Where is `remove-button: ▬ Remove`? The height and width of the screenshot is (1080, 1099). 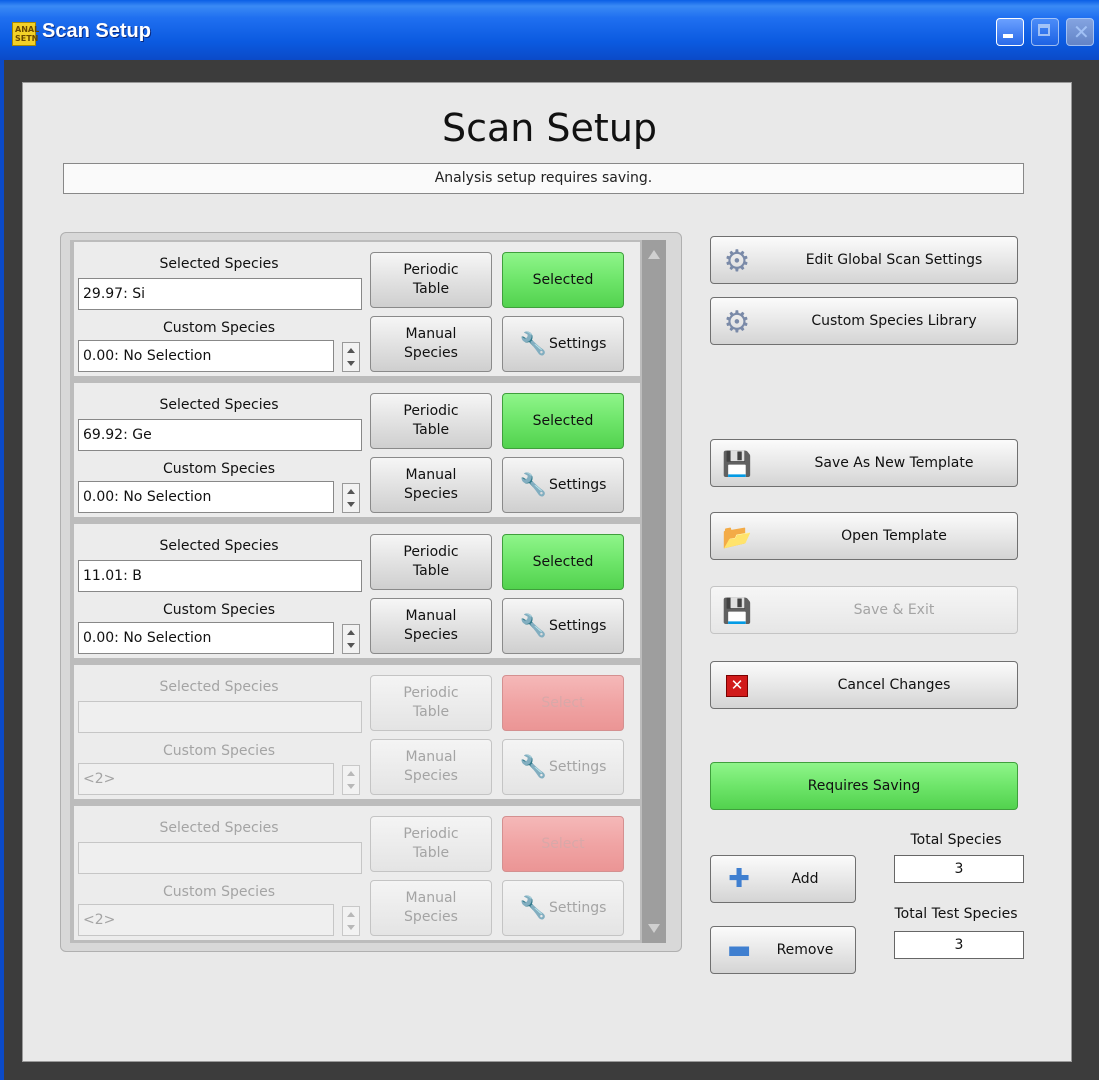 remove-button: ▬ Remove is located at coordinates (783, 950).